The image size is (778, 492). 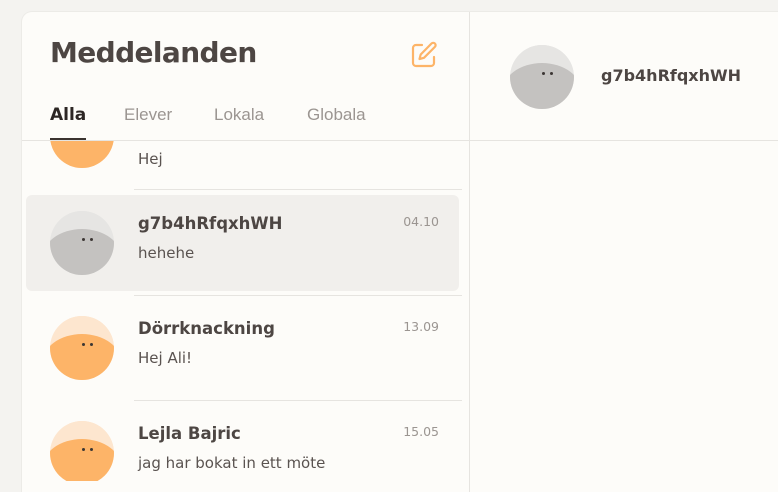 What do you see at coordinates (336, 115) in the screenshot?
I see `tab-globala: Globala` at bounding box center [336, 115].